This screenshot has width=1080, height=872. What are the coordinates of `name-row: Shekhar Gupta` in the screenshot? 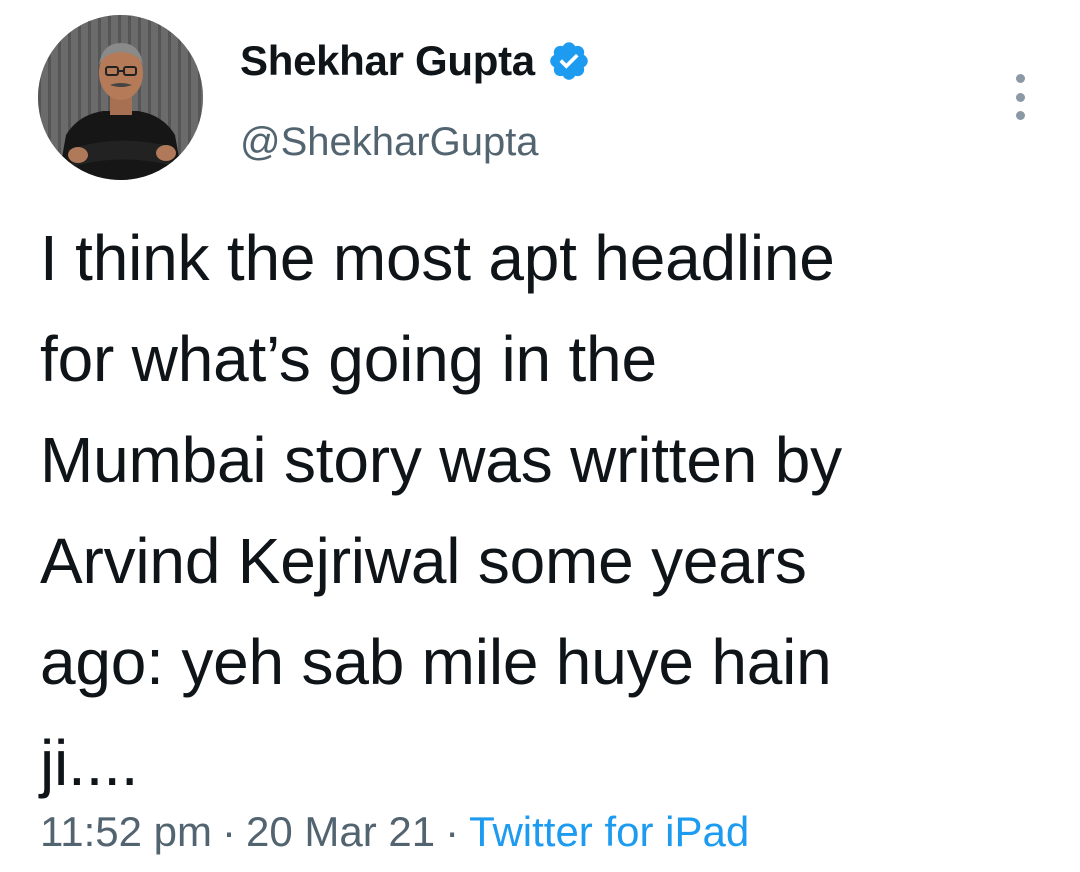 It's located at (415, 61).